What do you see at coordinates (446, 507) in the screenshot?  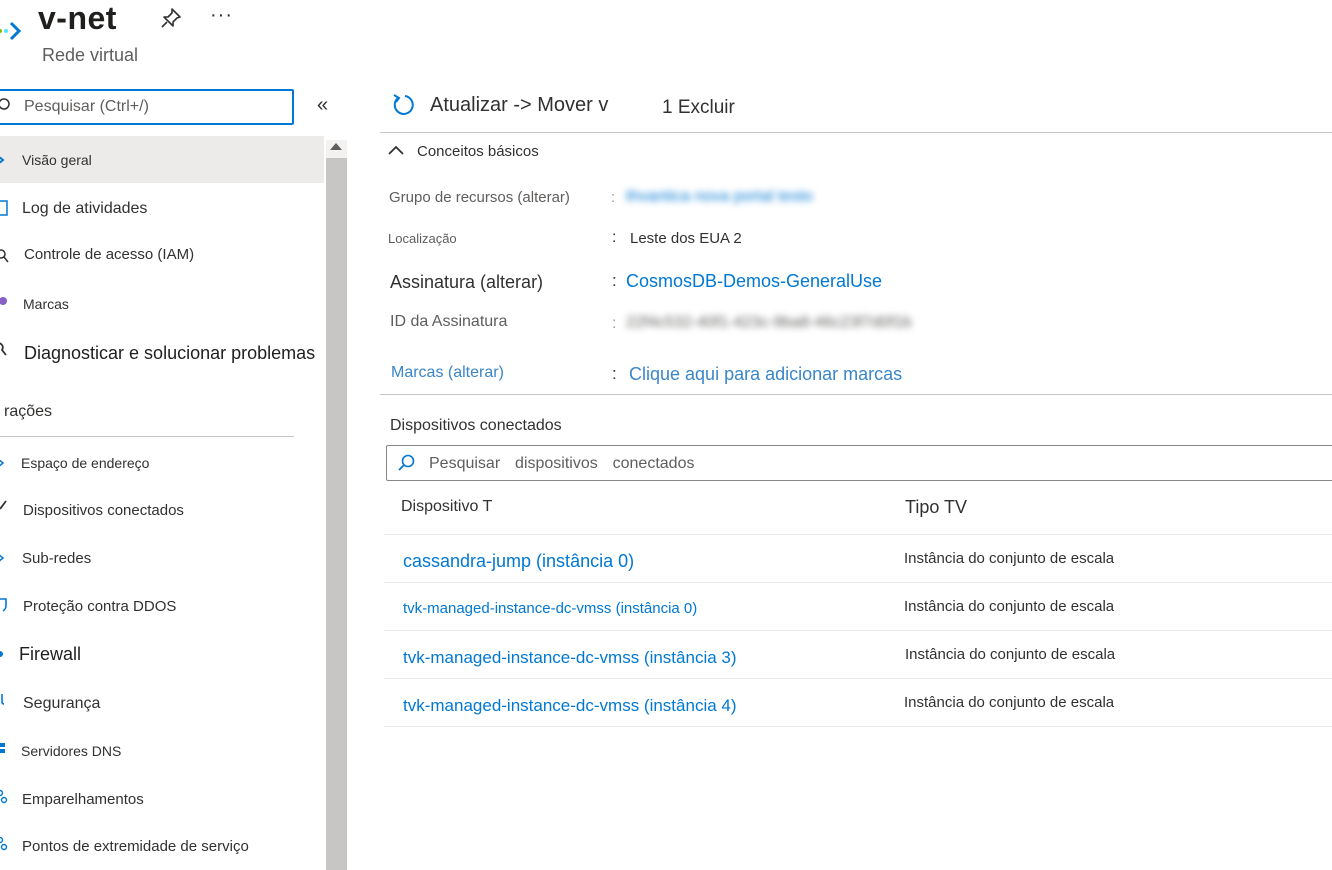 I see `column-header-device: Dispositivo T` at bounding box center [446, 507].